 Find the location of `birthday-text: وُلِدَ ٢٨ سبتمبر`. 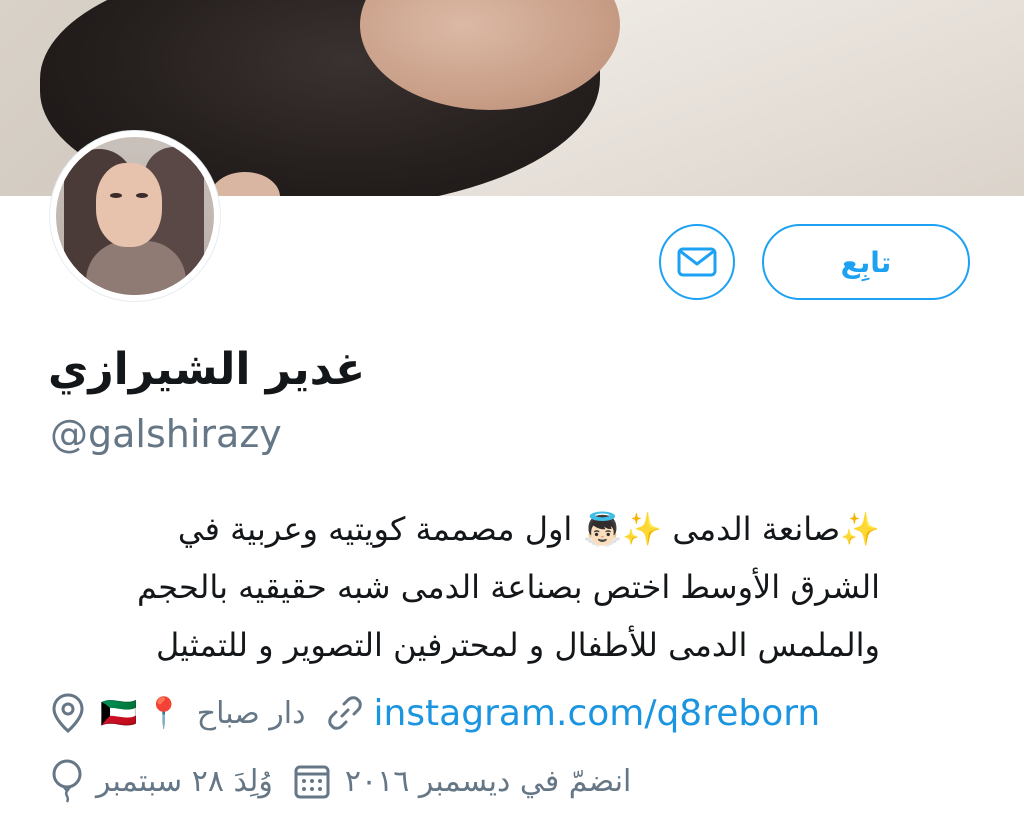

birthday-text: وُلِدَ ٢٨ سبتمبر is located at coordinates (184, 781).